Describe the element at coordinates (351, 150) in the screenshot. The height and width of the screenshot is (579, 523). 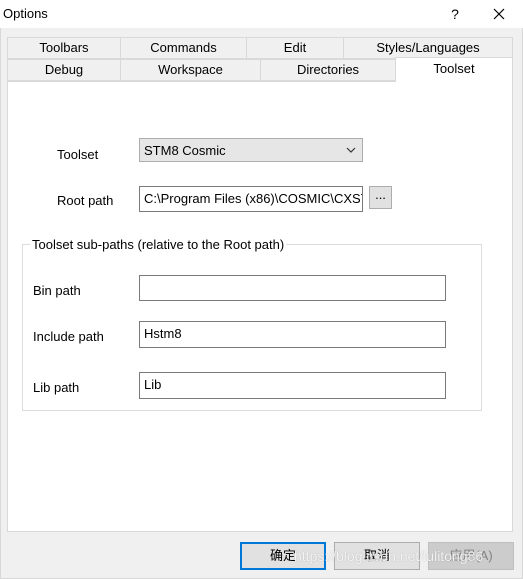
I see `chevron-down-icon` at that location.